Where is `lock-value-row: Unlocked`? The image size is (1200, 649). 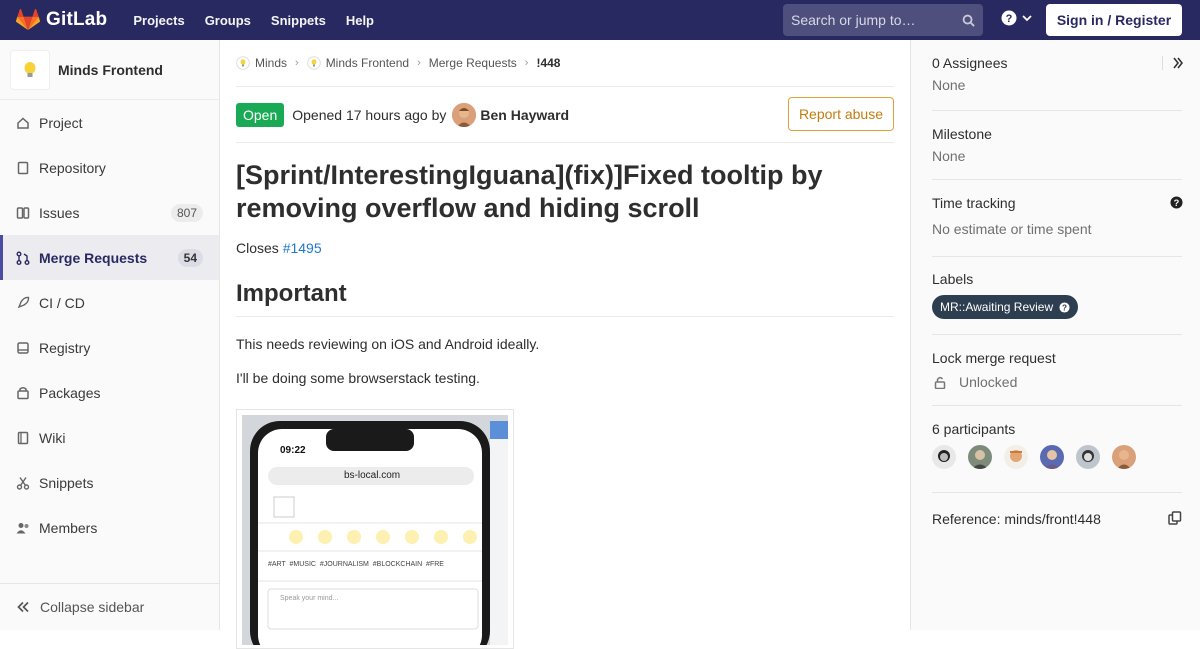
lock-value-row: Unlocked is located at coordinates (1057, 382).